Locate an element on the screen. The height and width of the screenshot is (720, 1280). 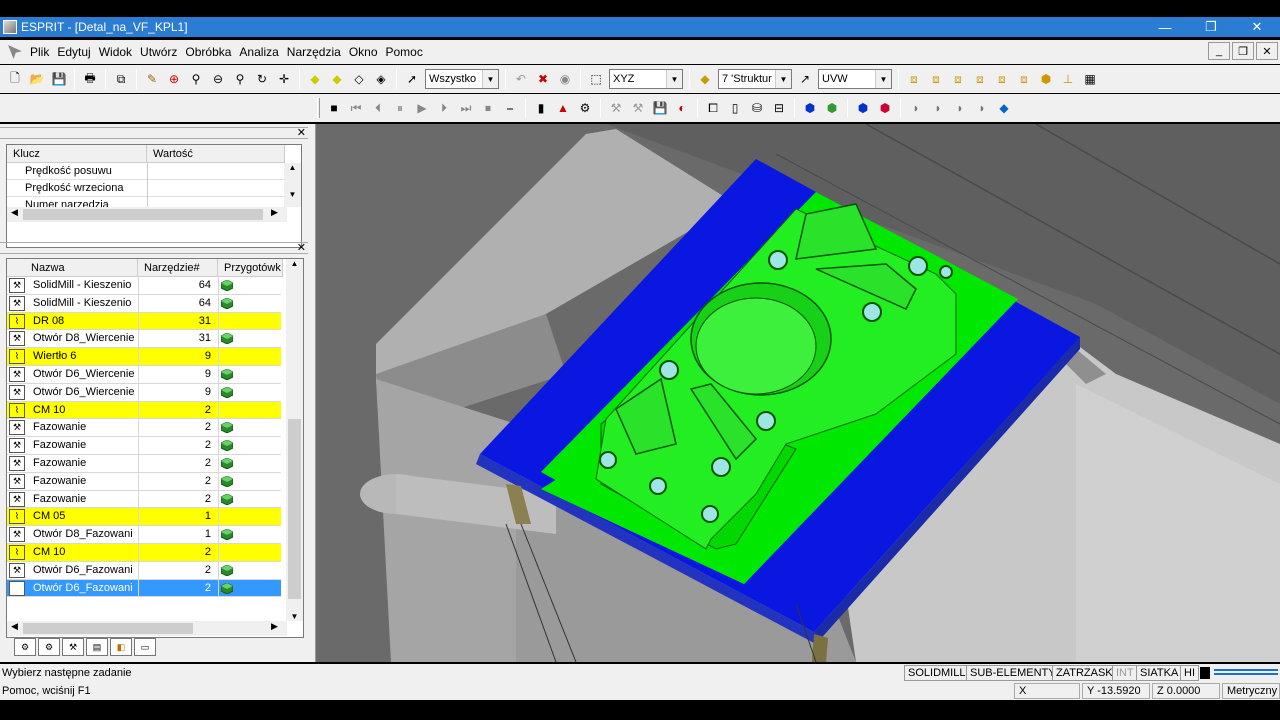
step-back-icon: ⏴ is located at coordinates (378, 108).